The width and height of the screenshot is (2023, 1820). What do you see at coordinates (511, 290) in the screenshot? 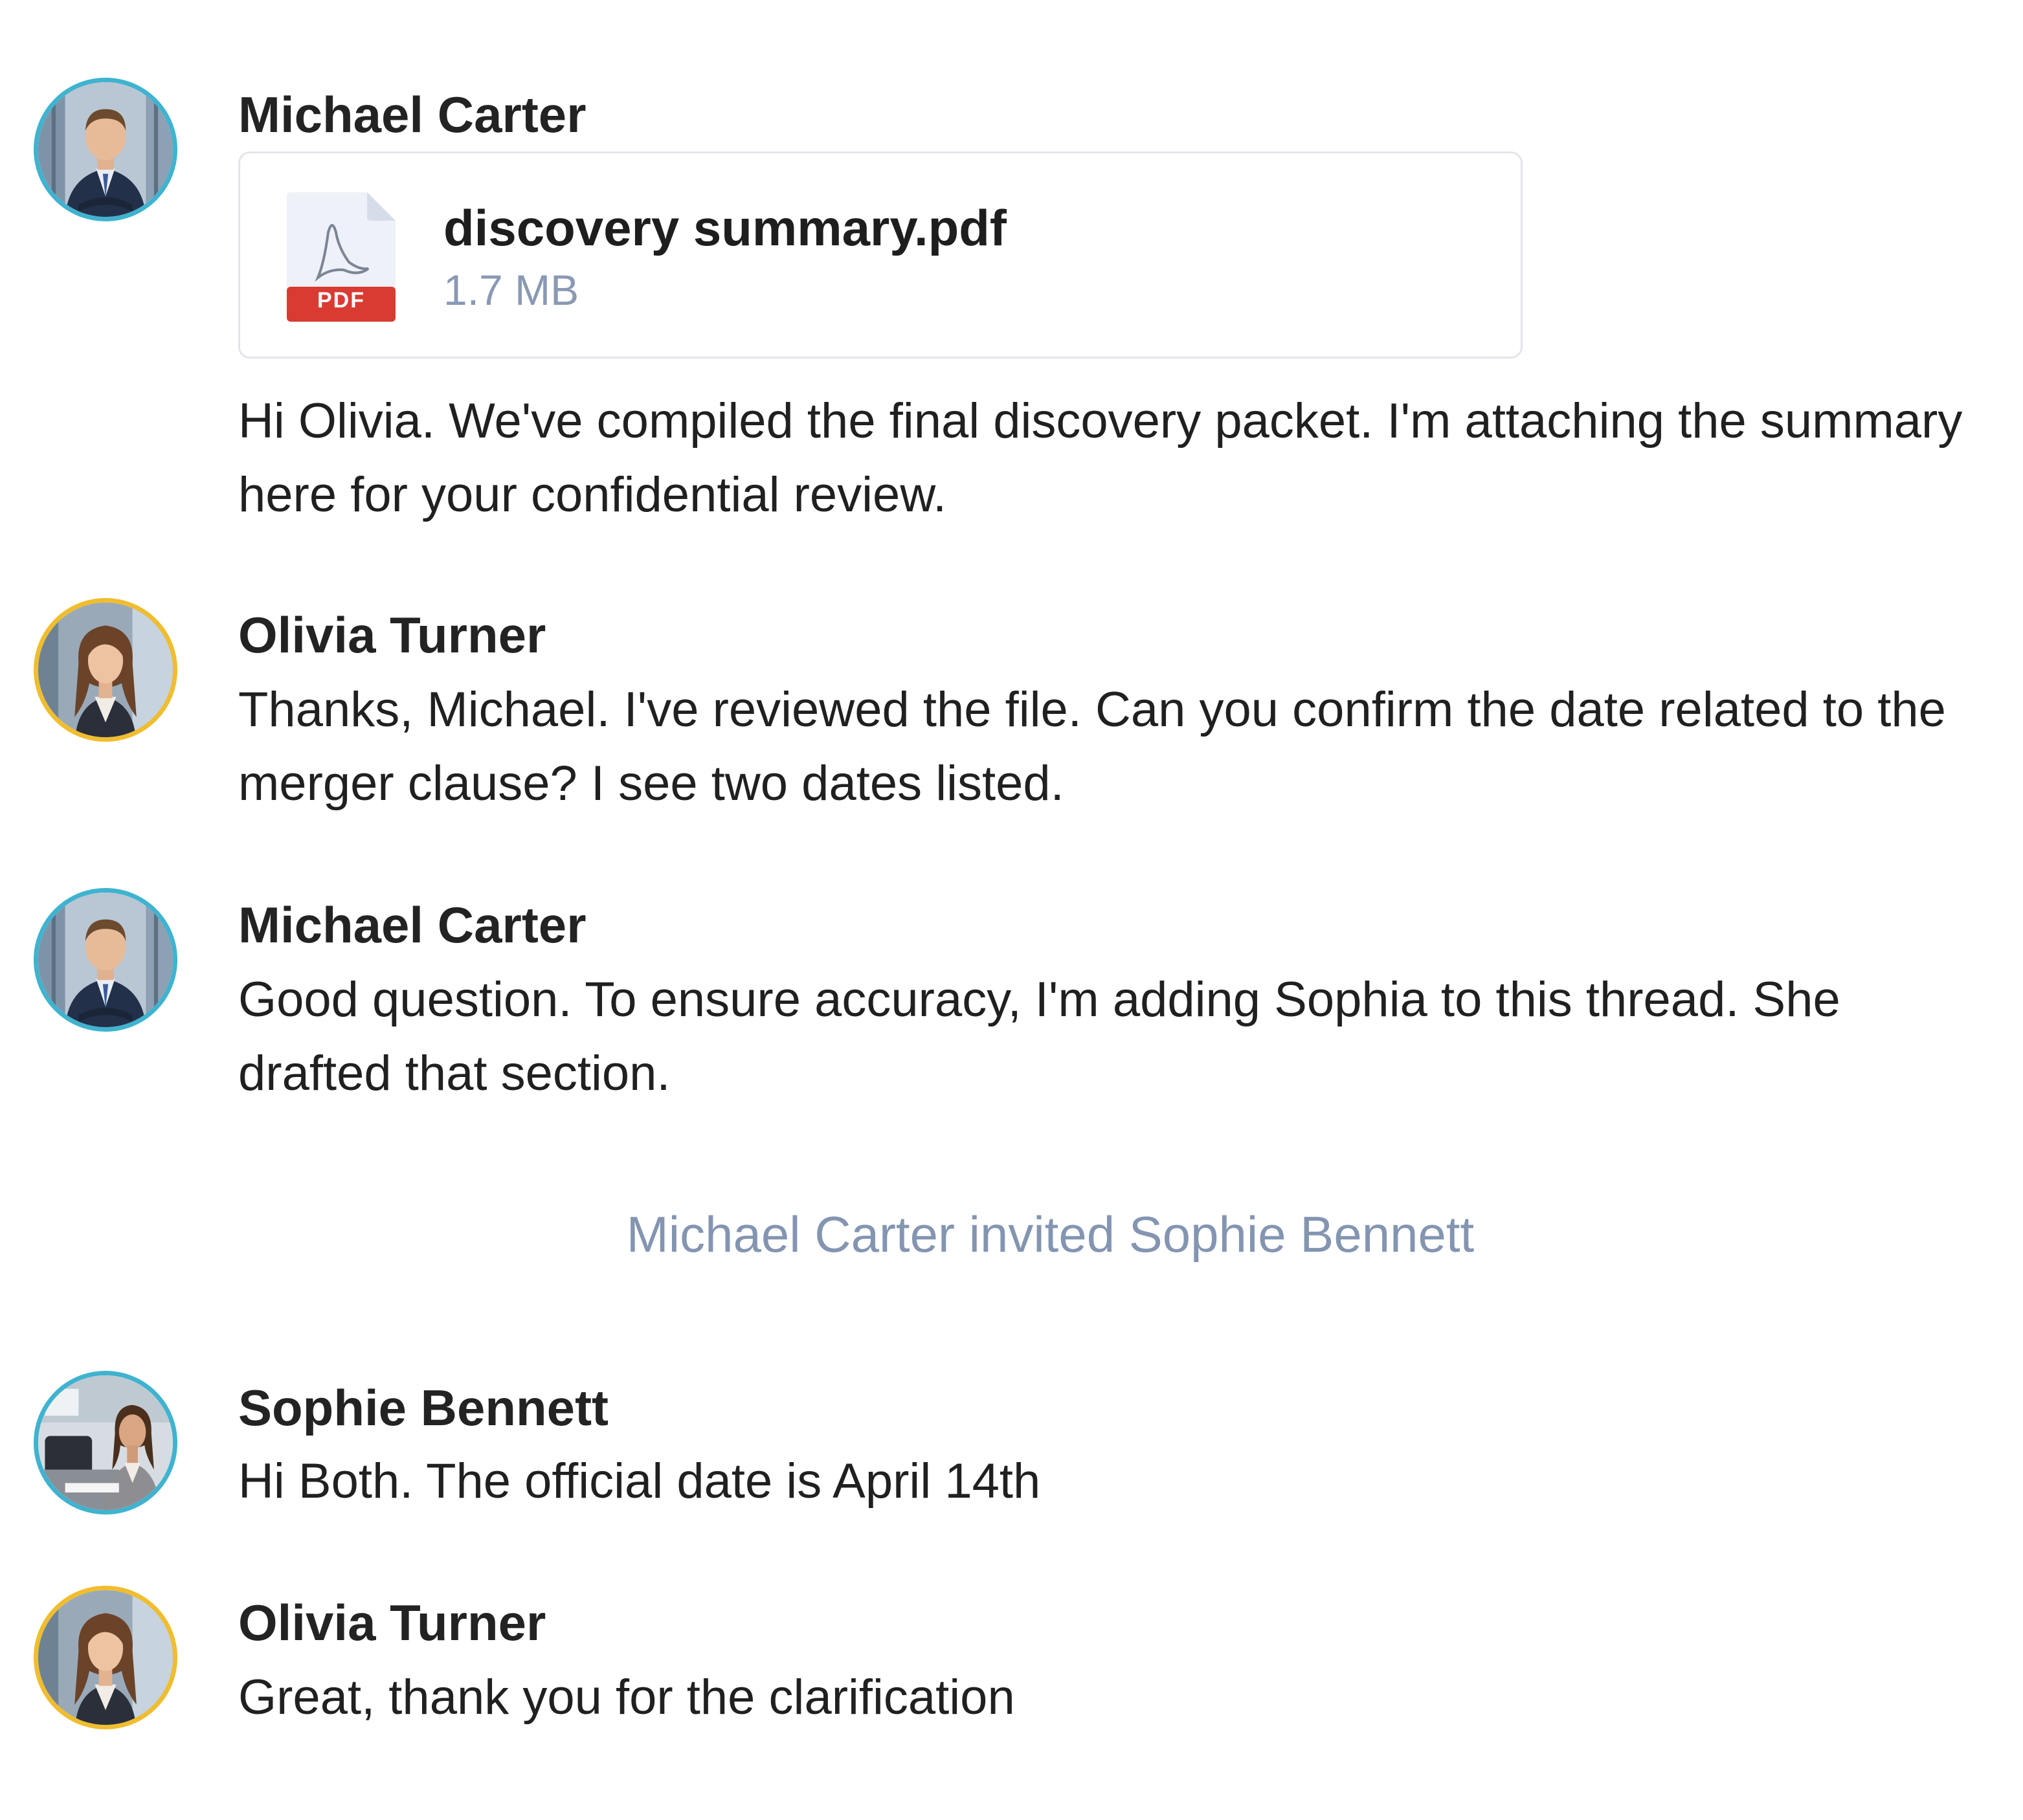
I see `file-size: 1.7 MB` at bounding box center [511, 290].